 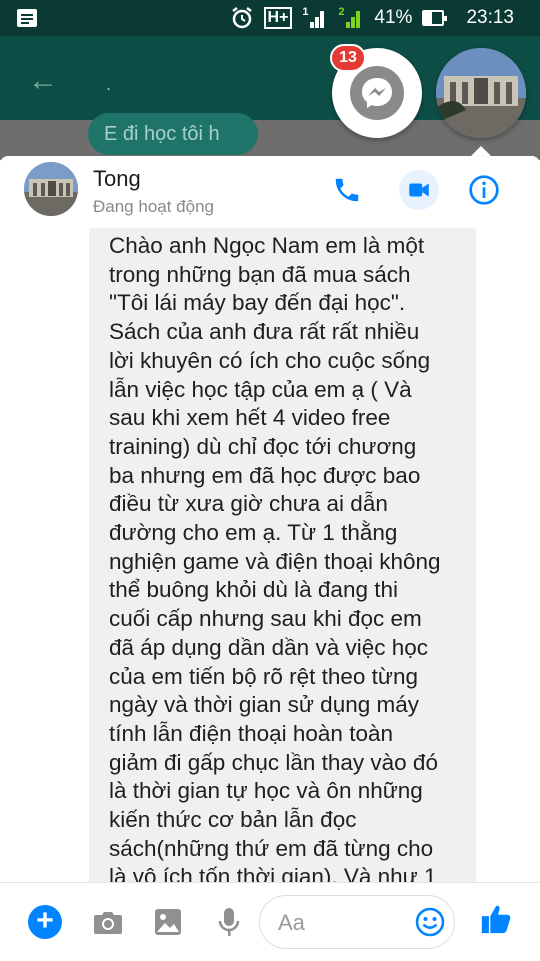 I want to click on phone-icon, so click(x=347, y=190).